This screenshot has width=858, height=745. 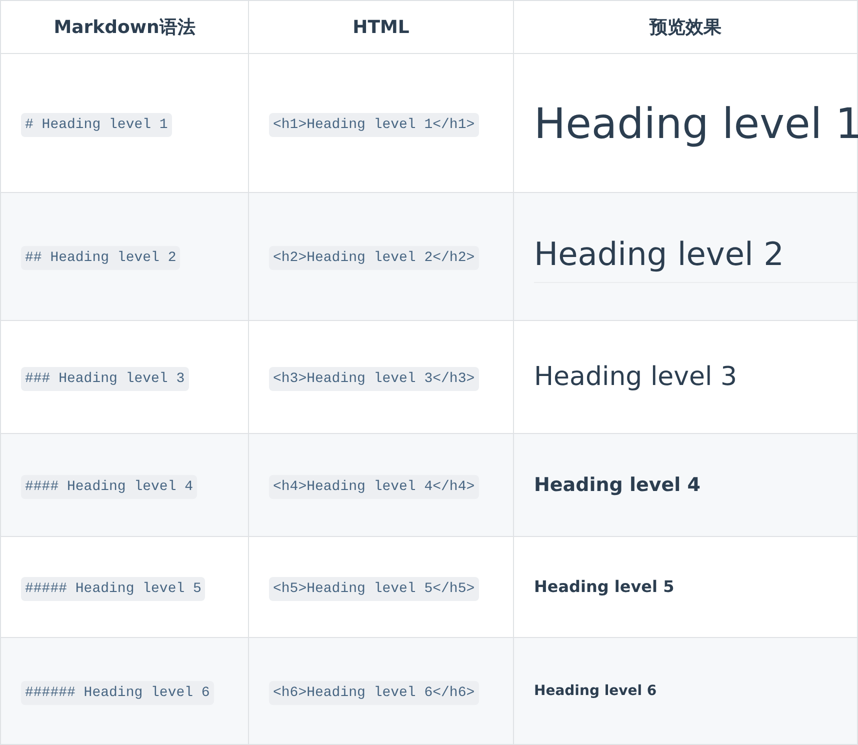 What do you see at coordinates (117, 692) in the screenshot?
I see `markdown-code: ###### Heading level 6` at bounding box center [117, 692].